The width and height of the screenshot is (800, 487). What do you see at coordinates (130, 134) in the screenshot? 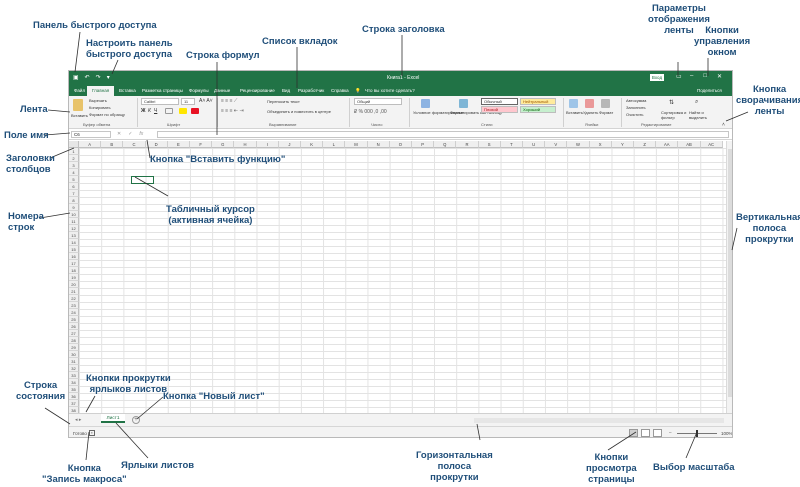
I see `enter-icon: ✓` at bounding box center [130, 134].